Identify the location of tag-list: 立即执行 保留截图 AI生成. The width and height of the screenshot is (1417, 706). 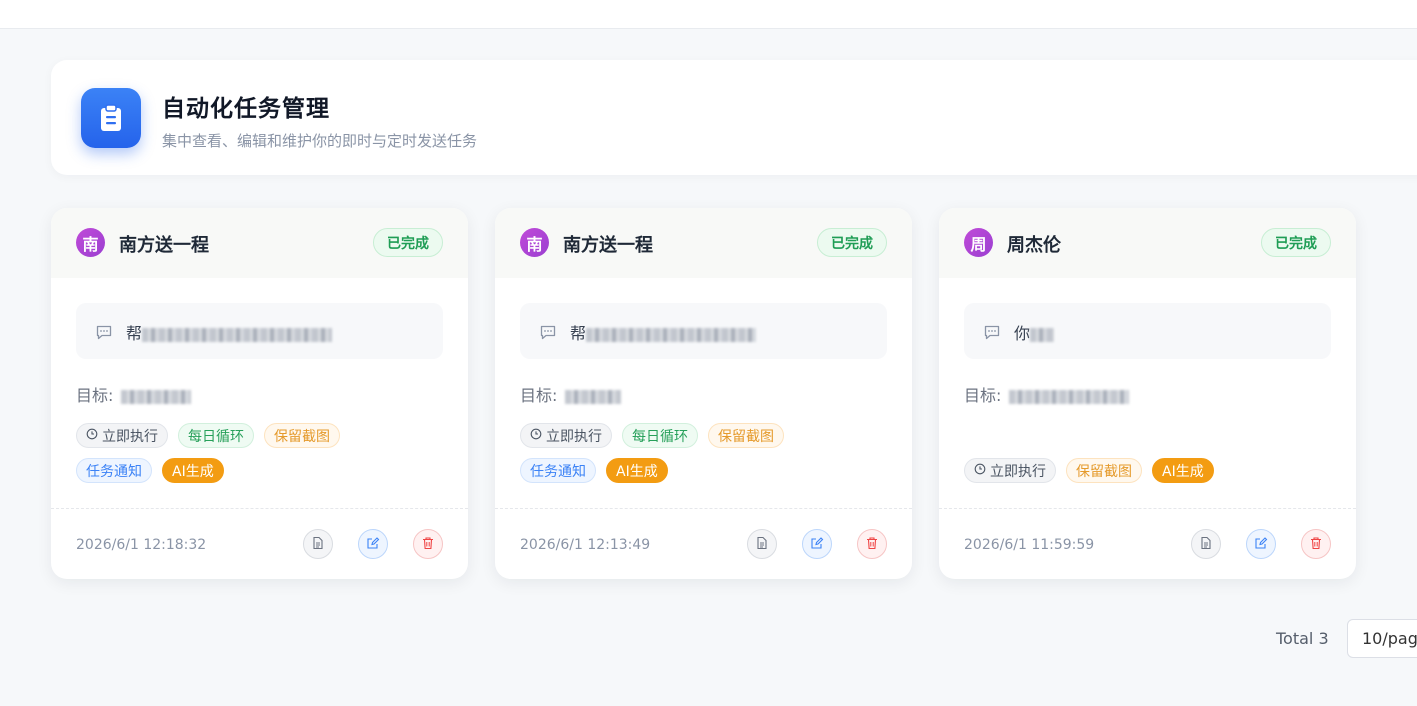
(1149, 470).